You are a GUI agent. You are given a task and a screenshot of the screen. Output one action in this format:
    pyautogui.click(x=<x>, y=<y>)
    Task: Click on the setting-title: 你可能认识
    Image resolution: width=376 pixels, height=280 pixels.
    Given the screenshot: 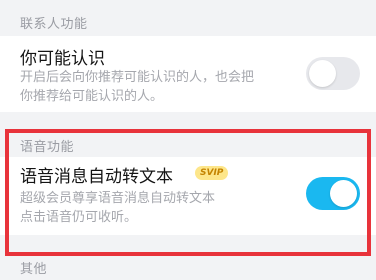 What is the action you would take?
    pyautogui.click(x=62, y=59)
    